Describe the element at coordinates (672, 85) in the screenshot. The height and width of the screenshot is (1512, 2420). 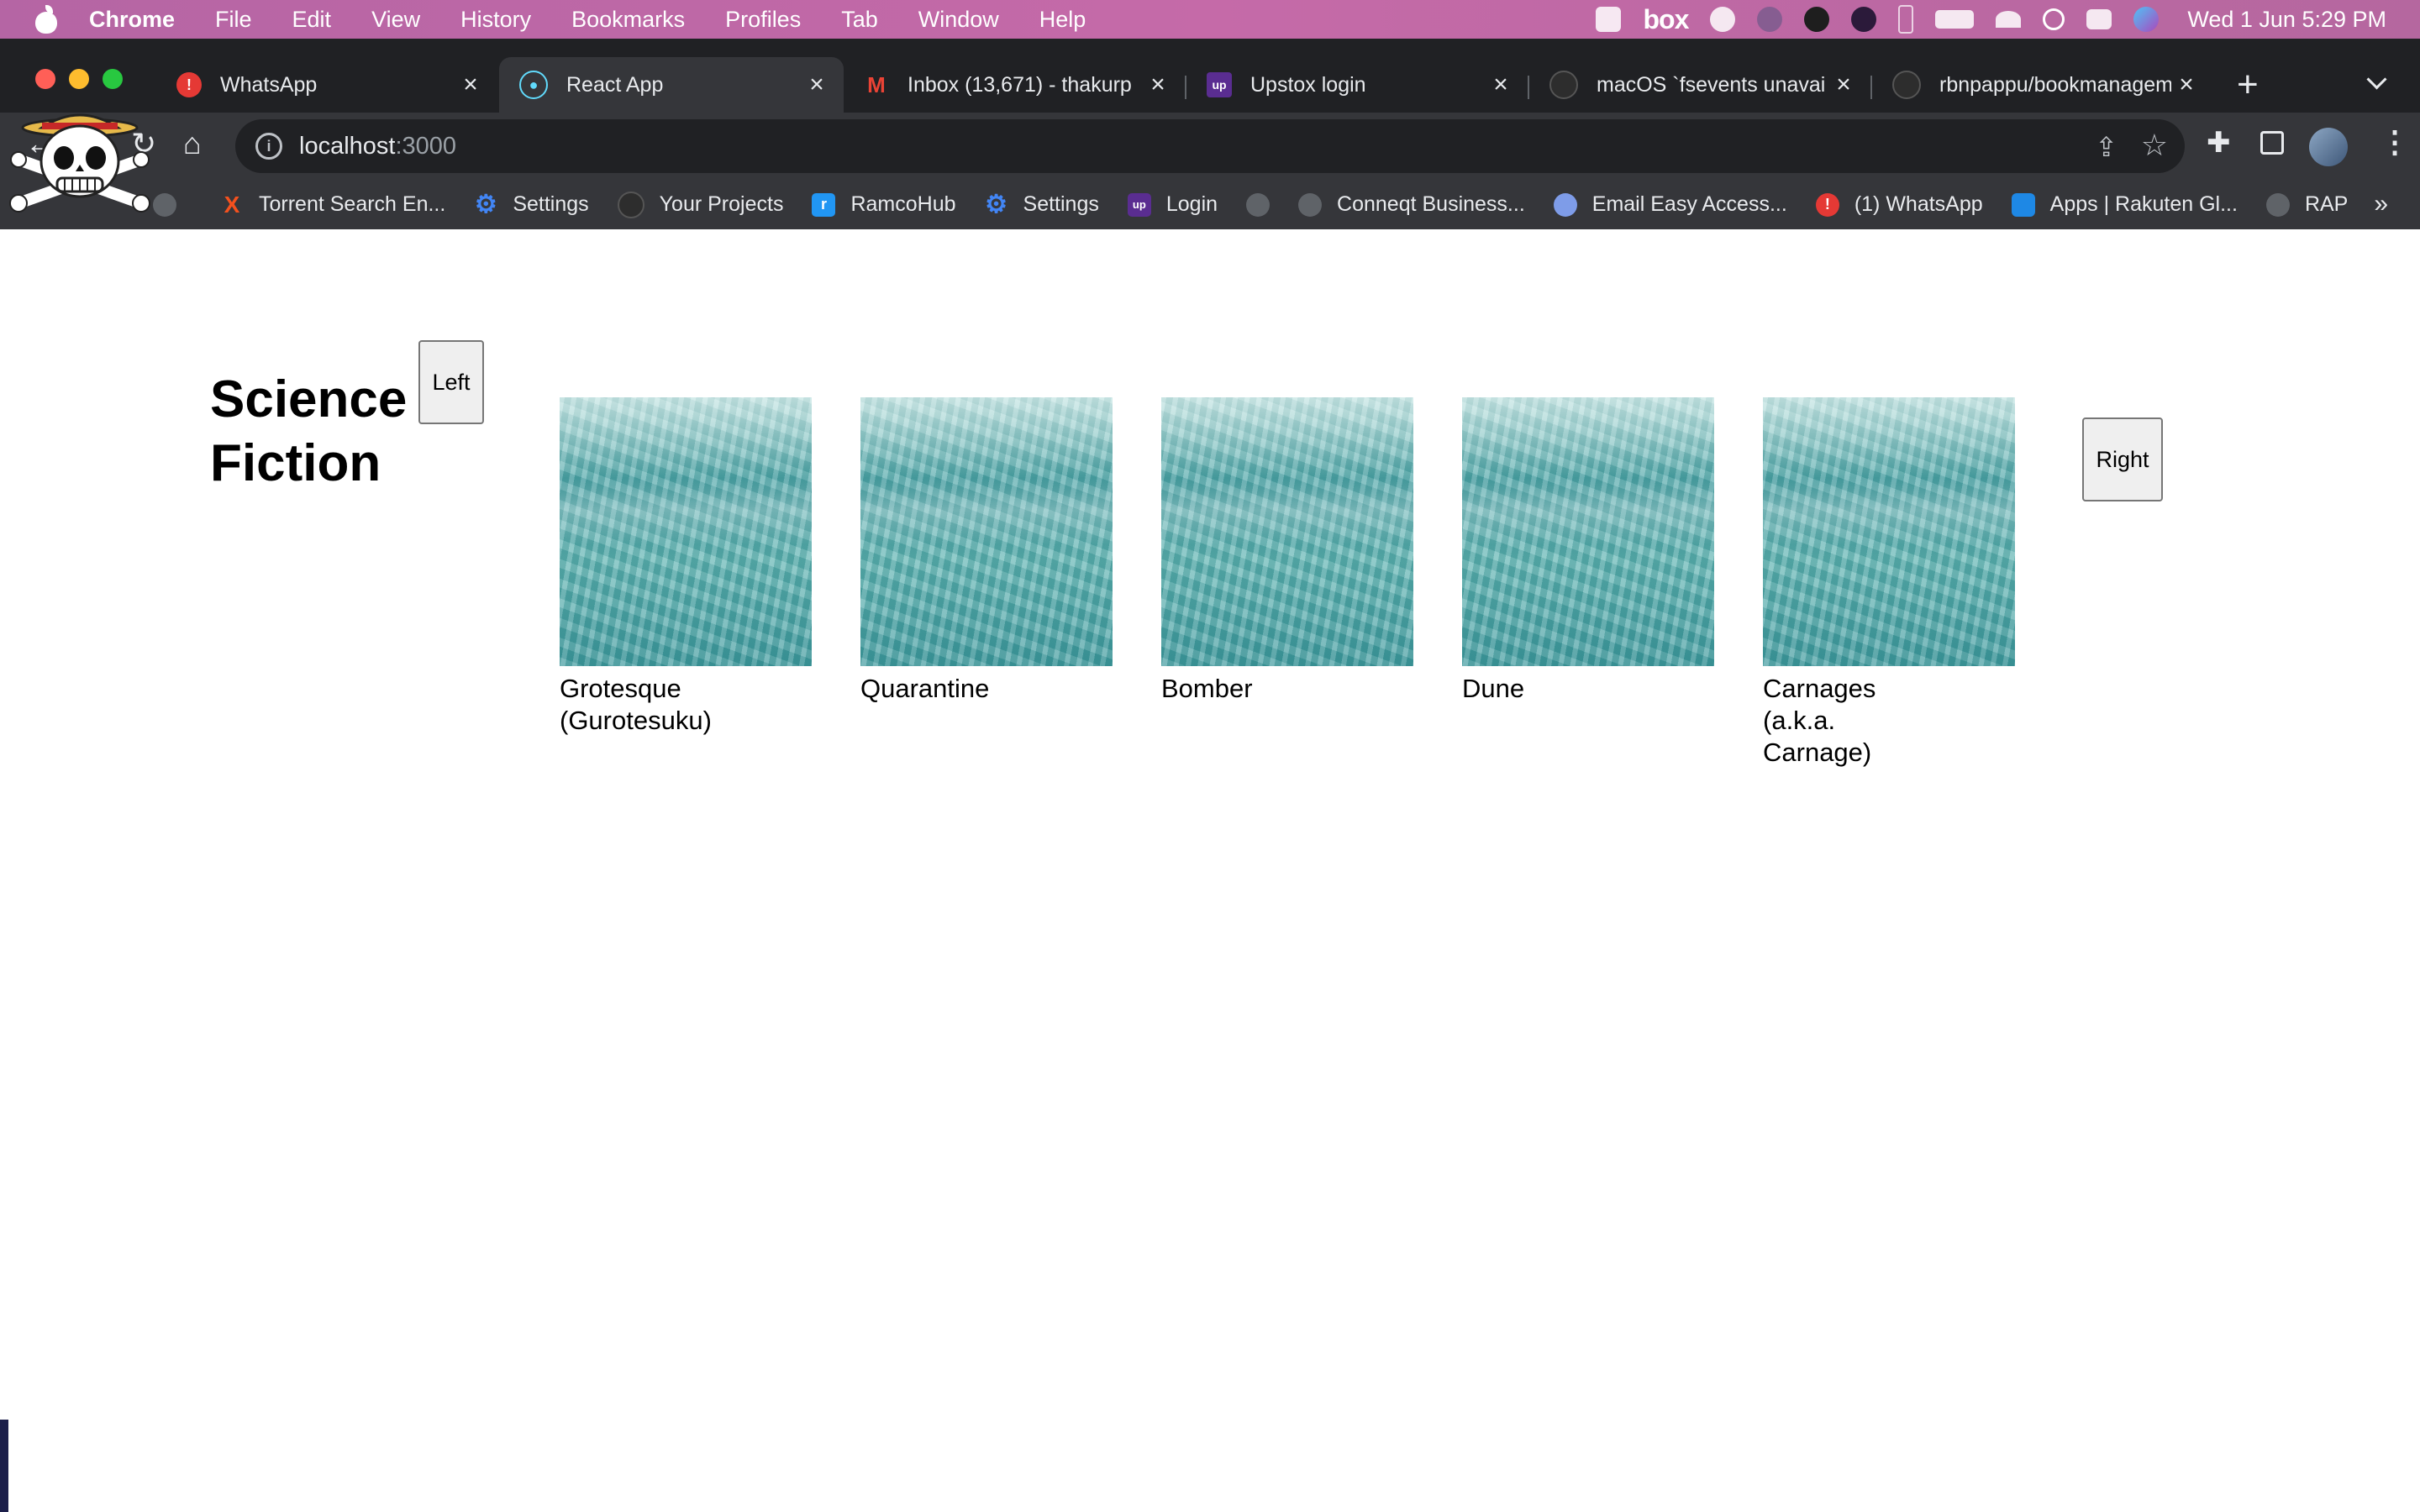
I see `tab-react-app: ● React App ×` at that location.